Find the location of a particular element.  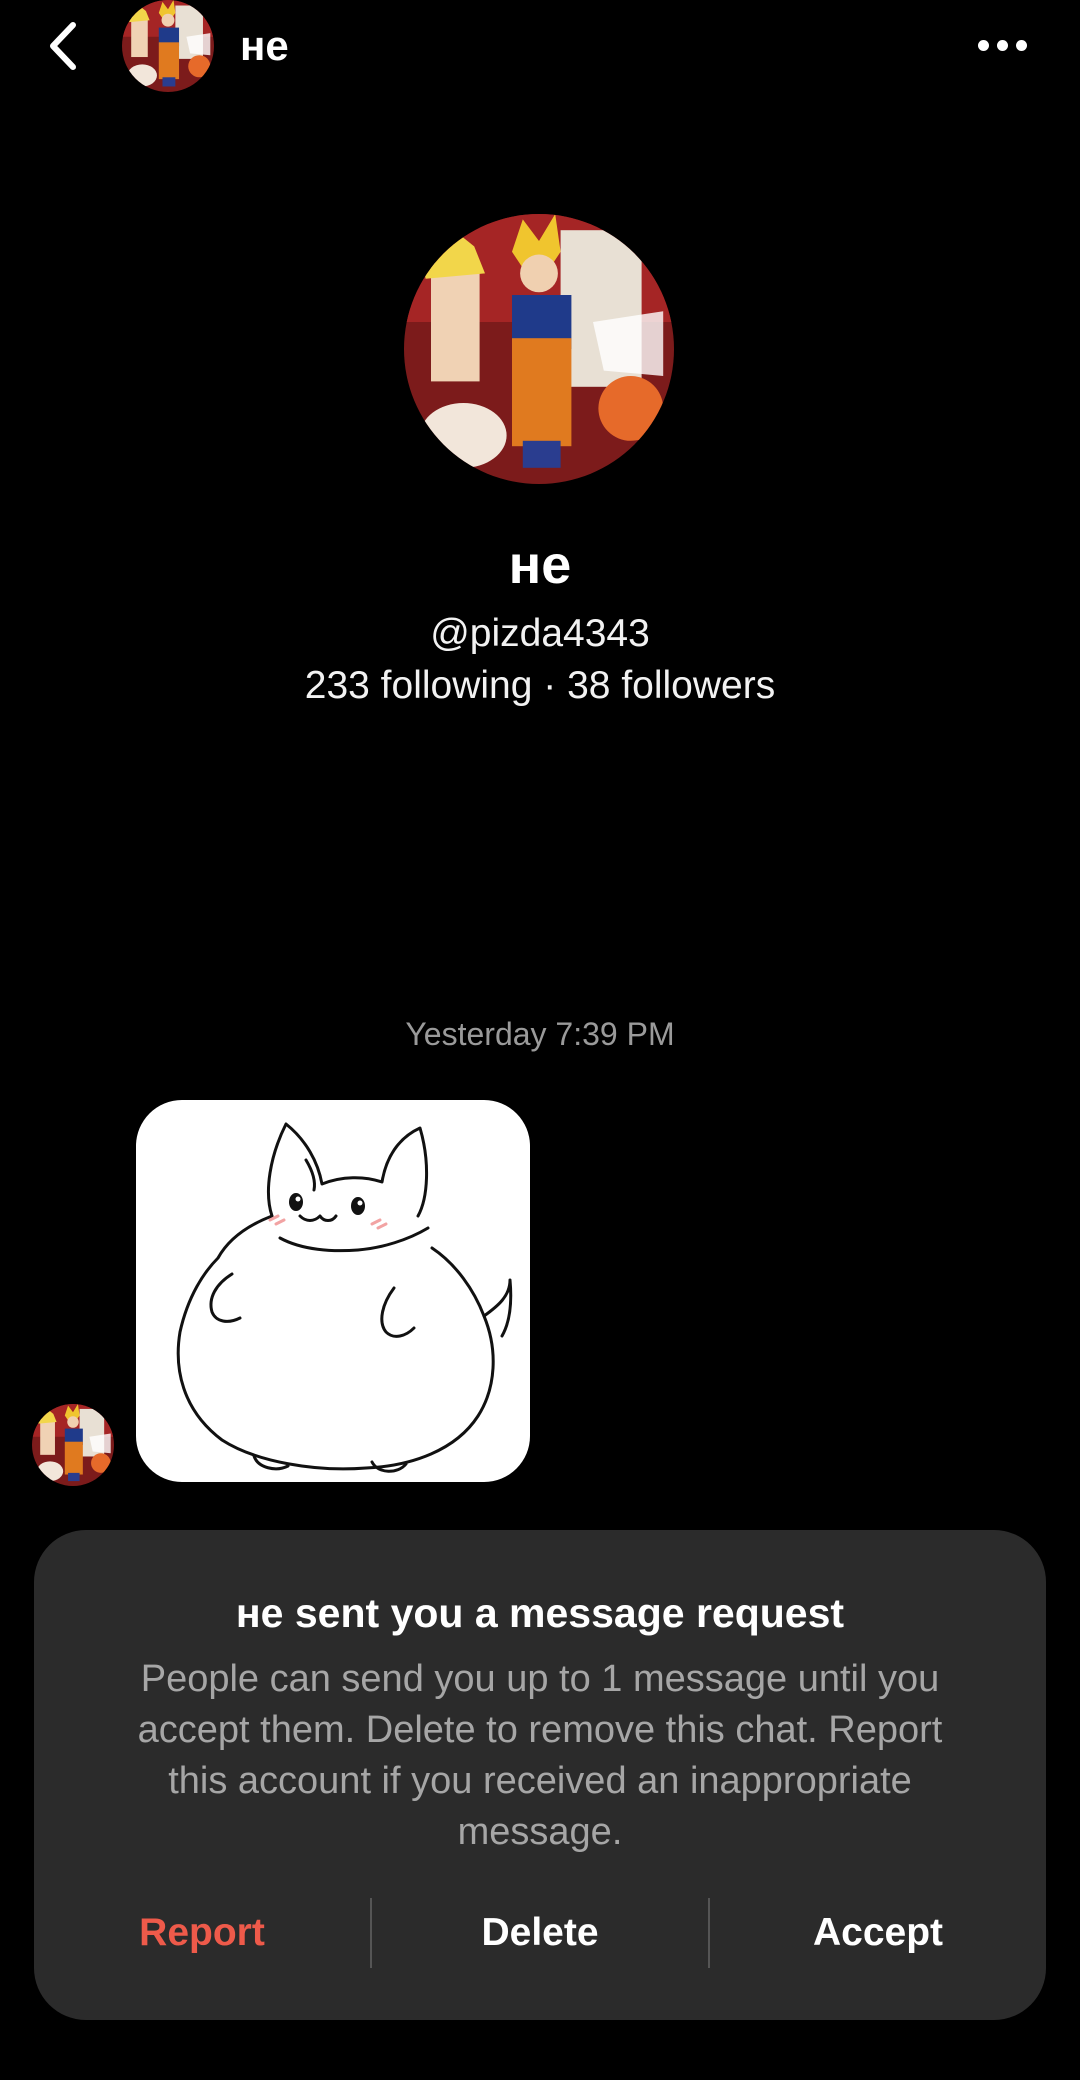

back-button is located at coordinates (62, 46).